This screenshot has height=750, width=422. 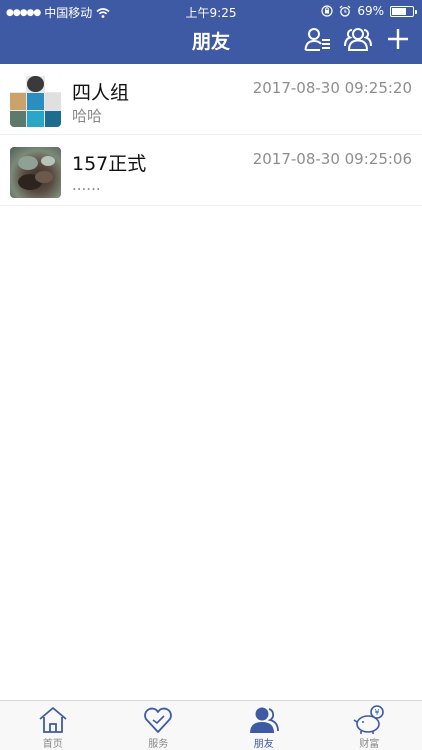 I want to click on conversation-name: 四人组, so click(x=101, y=93).